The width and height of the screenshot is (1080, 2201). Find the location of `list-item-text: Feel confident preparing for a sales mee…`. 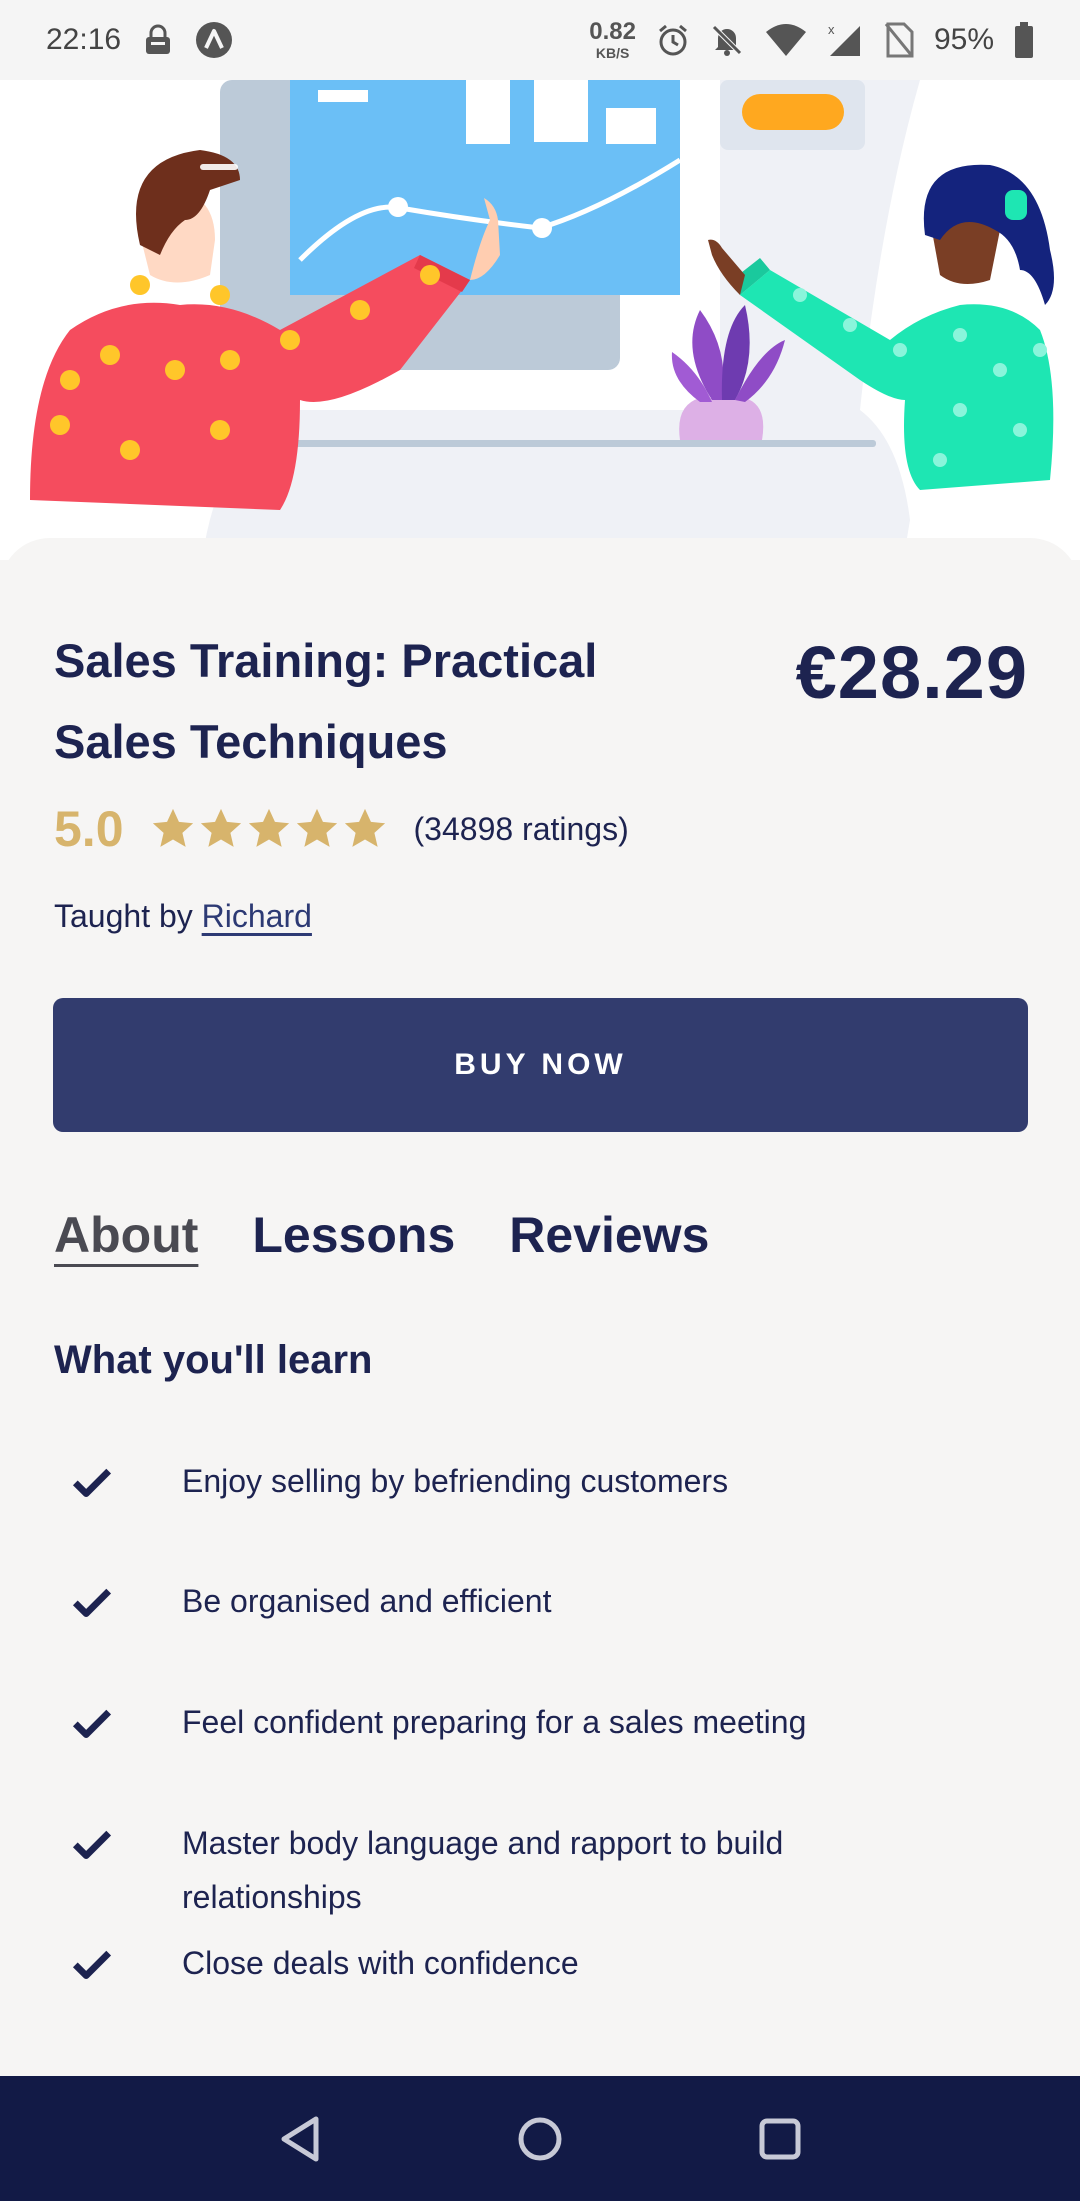

list-item-text: Feel confident preparing for a sales mee… is located at coordinates (494, 1722).